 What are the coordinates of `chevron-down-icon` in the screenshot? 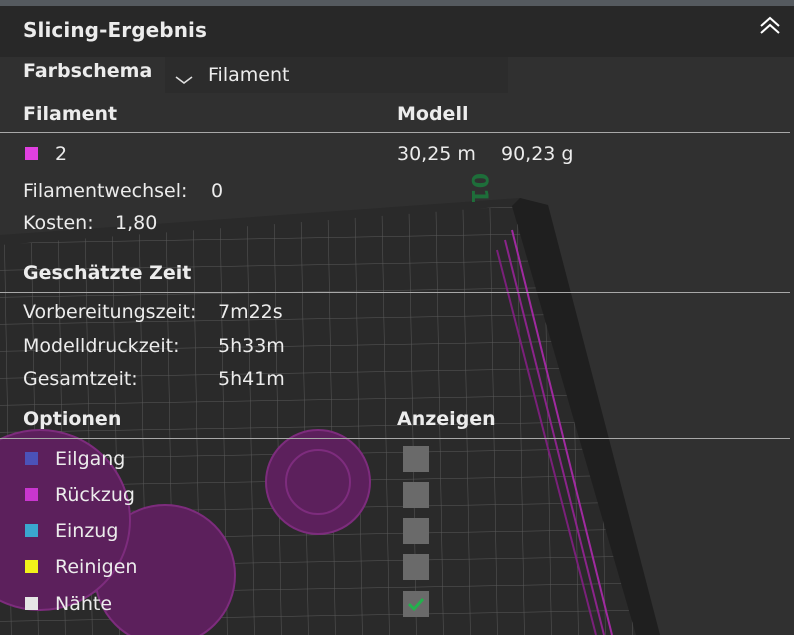 It's located at (184, 79).